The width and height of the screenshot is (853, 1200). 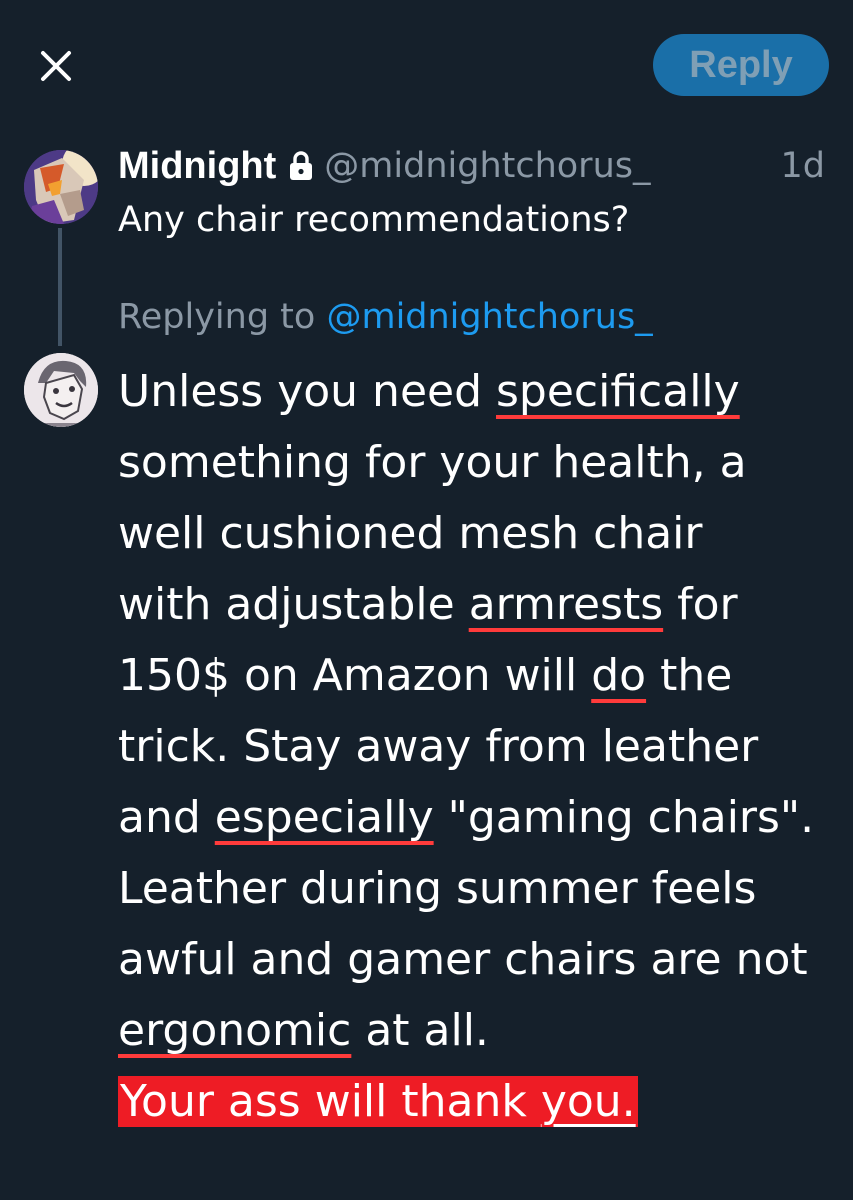 I want to click on highlight-block: Your ass will thank you., so click(x=378, y=1101).